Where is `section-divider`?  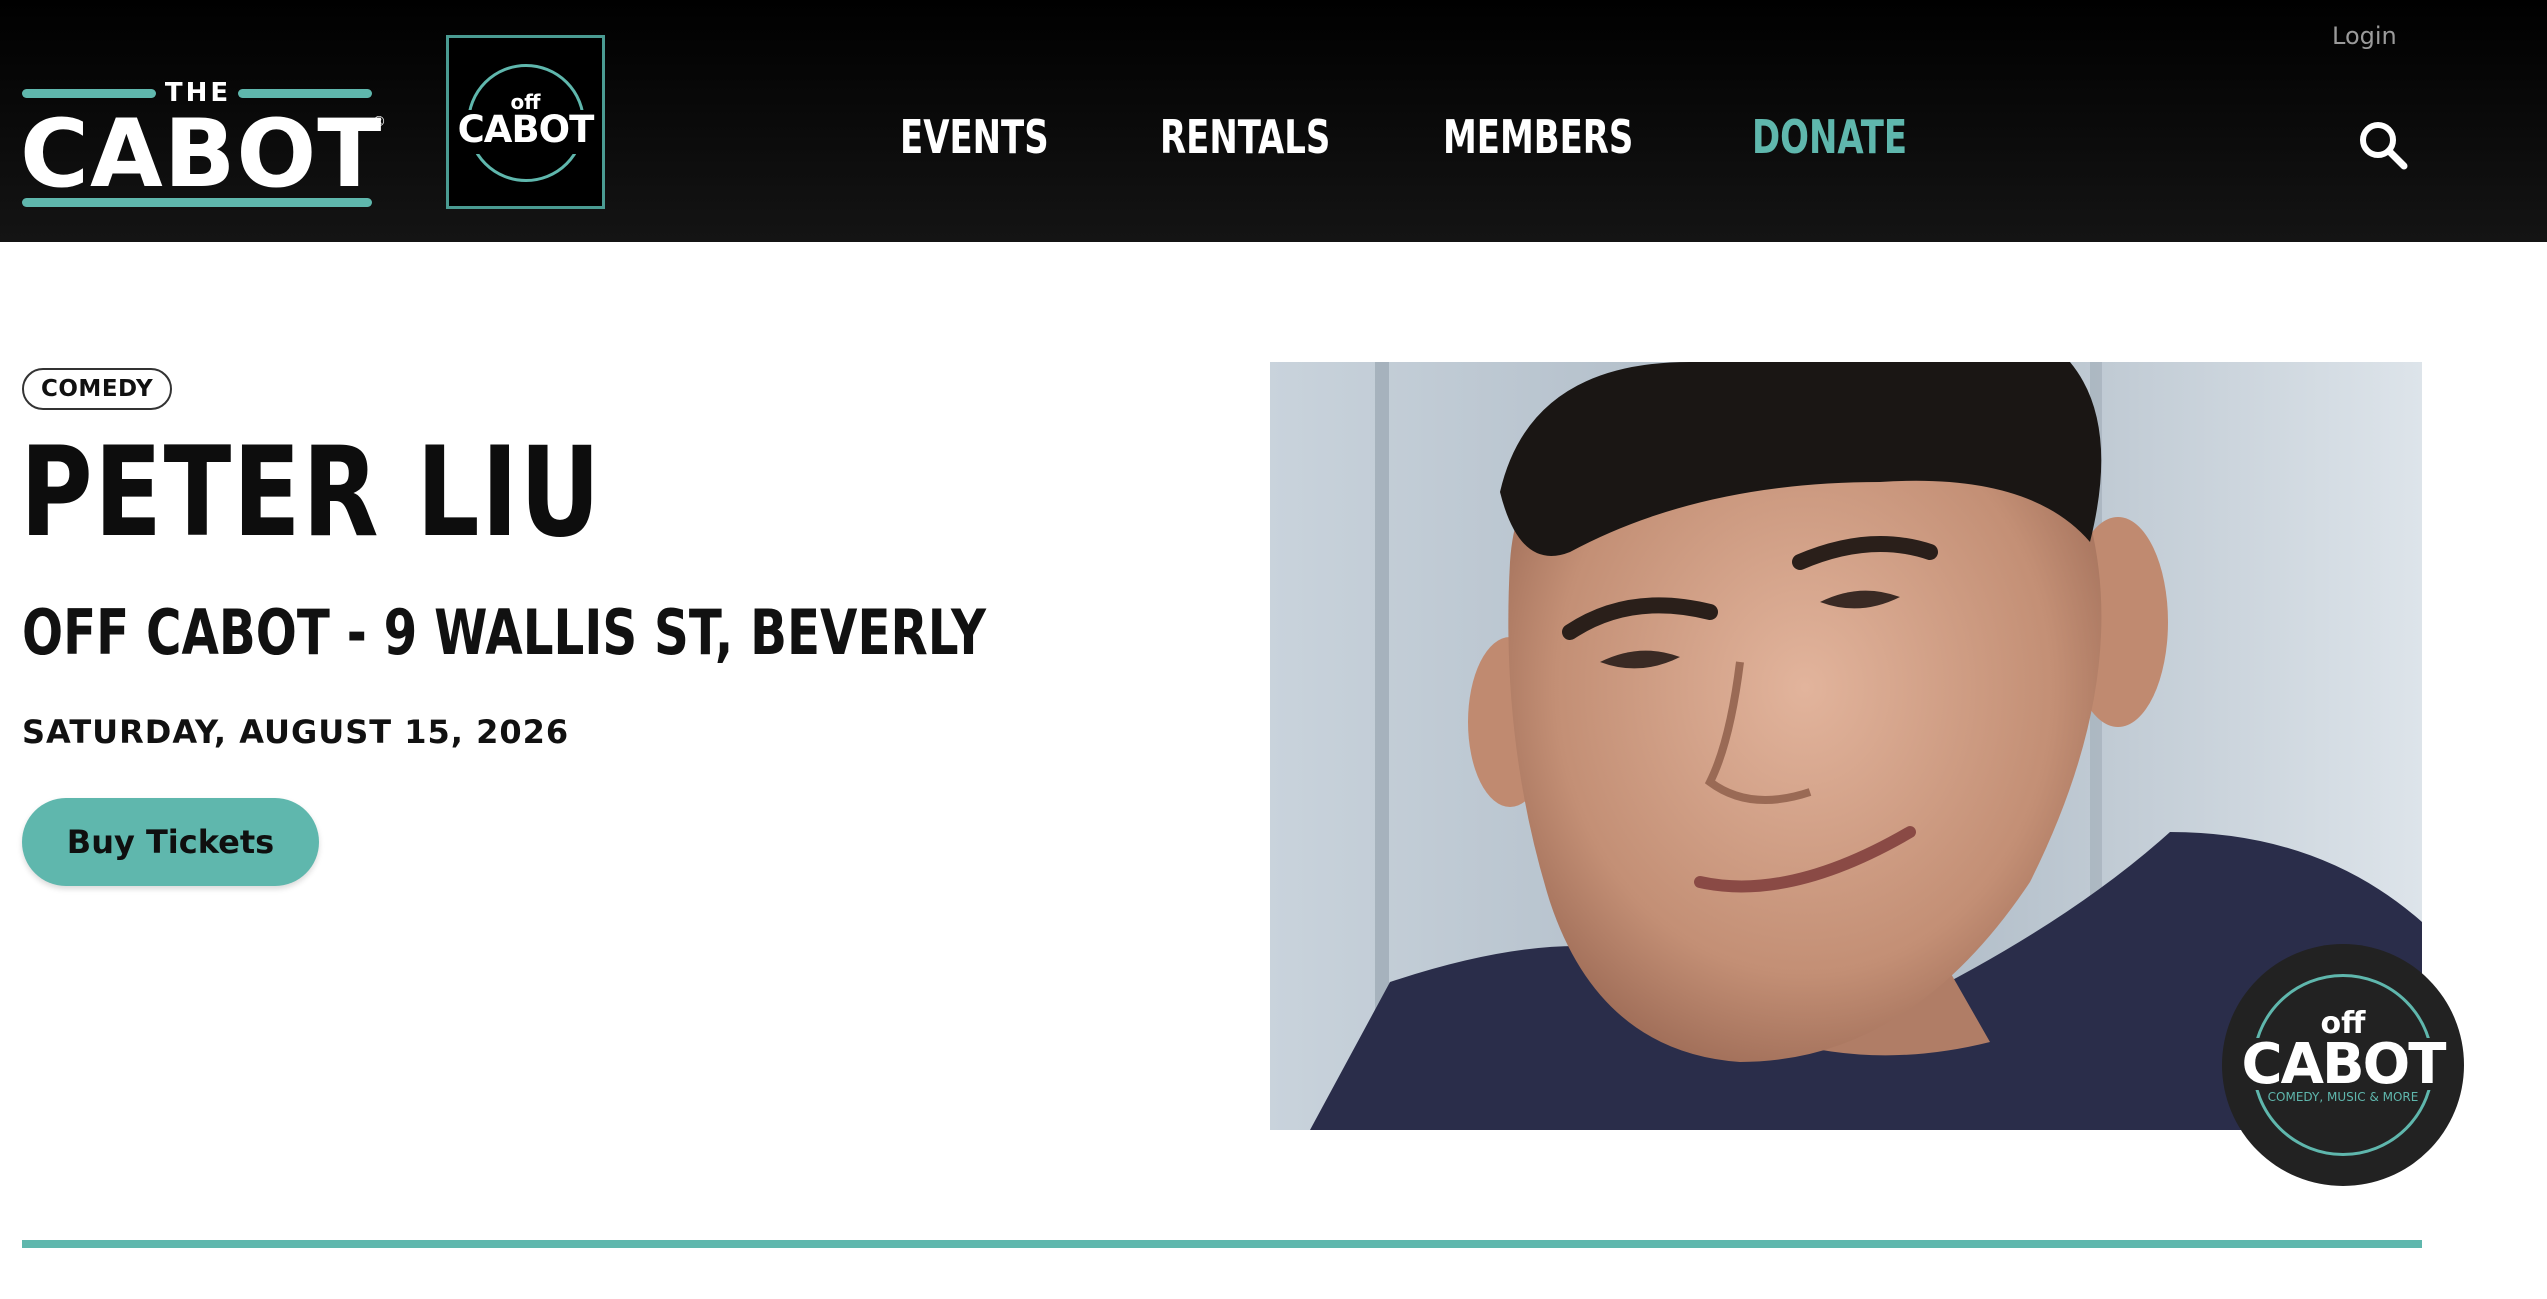 section-divider is located at coordinates (1222, 1244).